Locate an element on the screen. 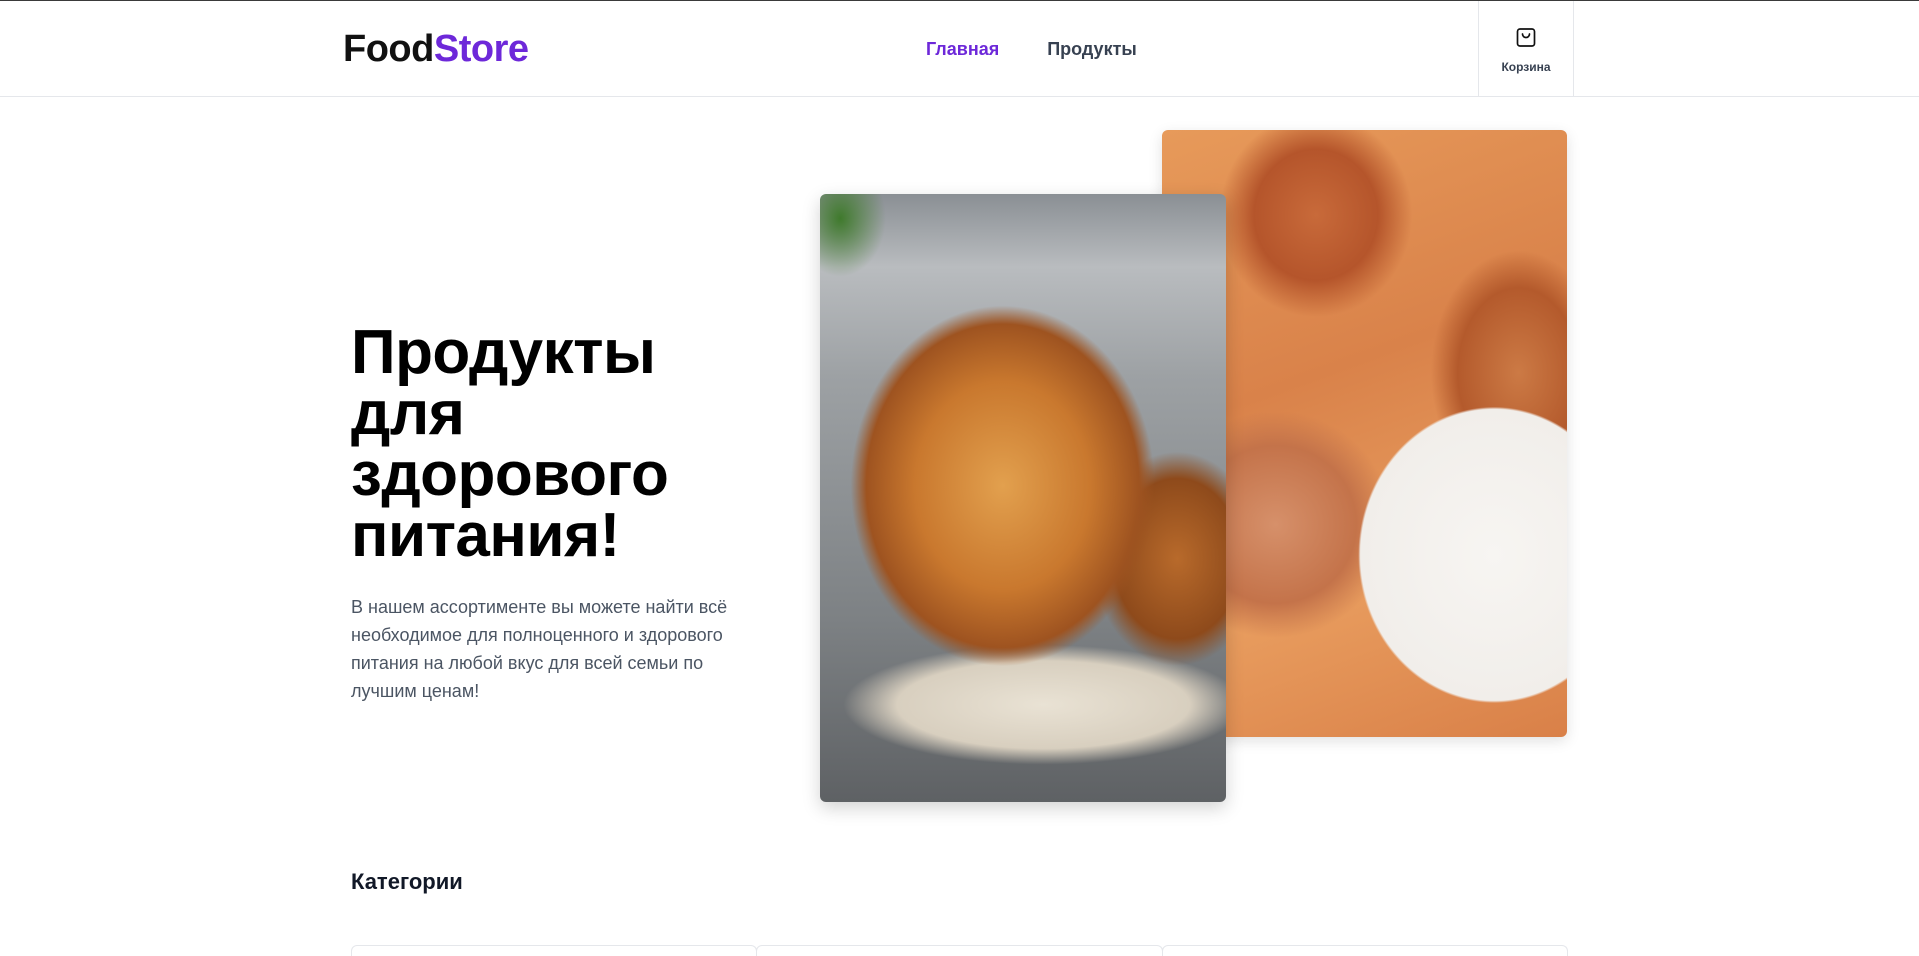  main-nav: Главная Продукты is located at coordinates (1031, 49).